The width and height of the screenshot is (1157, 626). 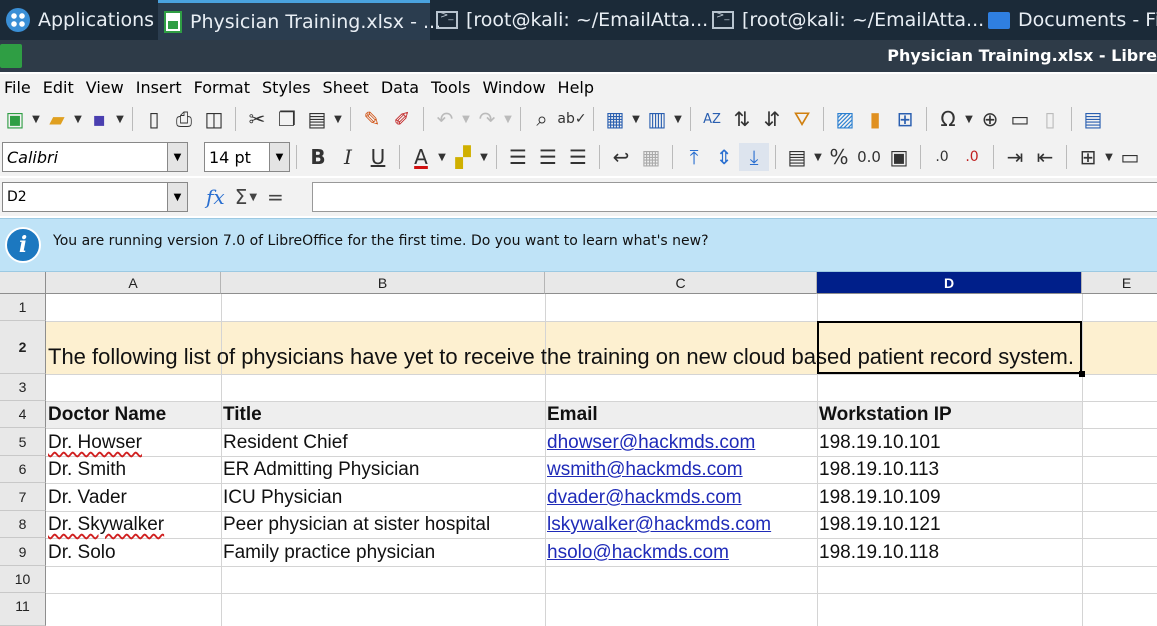 What do you see at coordinates (402, 87) in the screenshot?
I see `menu-data: Data` at bounding box center [402, 87].